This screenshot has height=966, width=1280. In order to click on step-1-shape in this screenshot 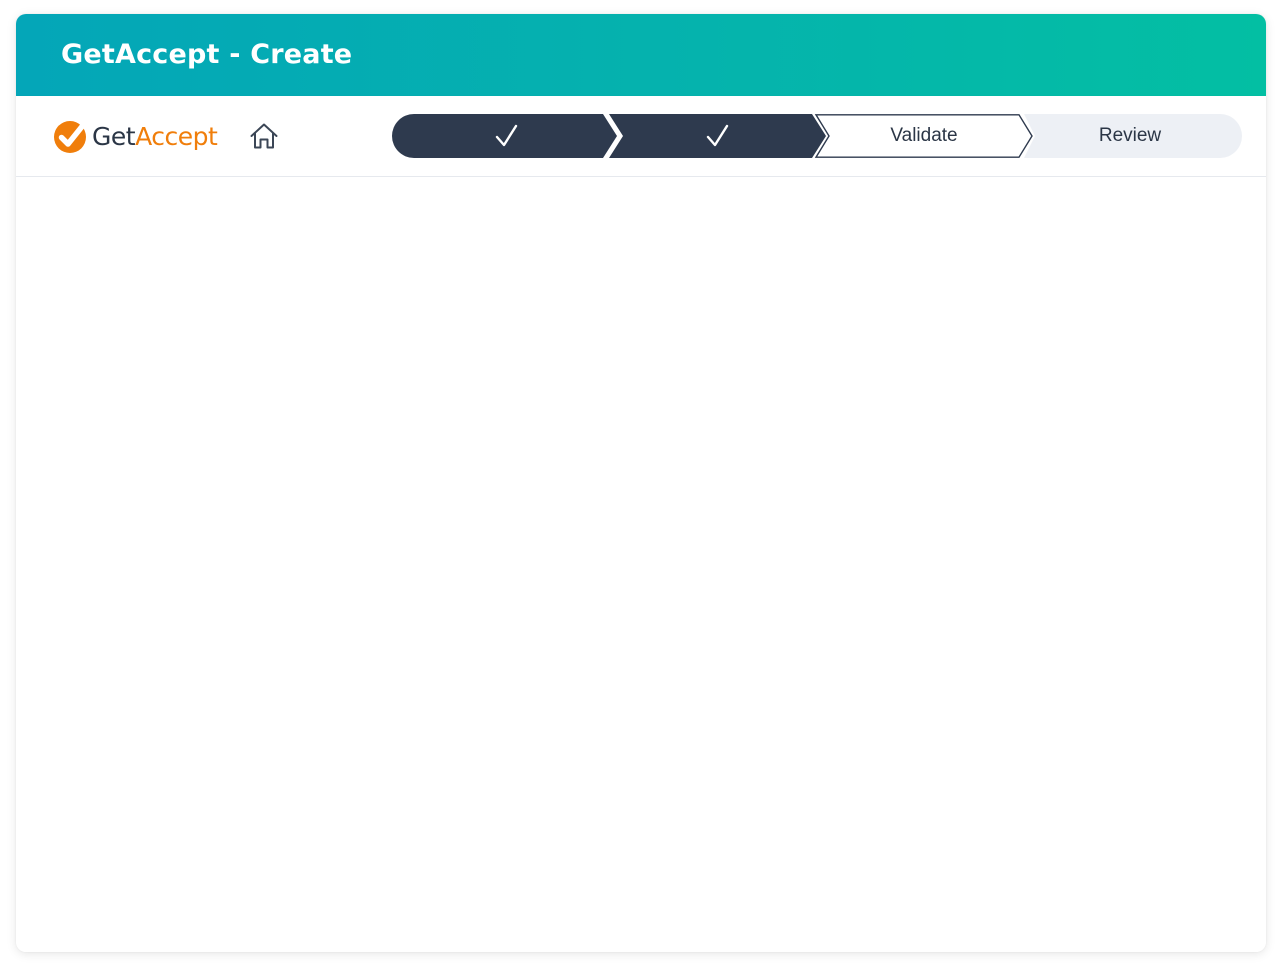, I will do `click(504, 136)`.